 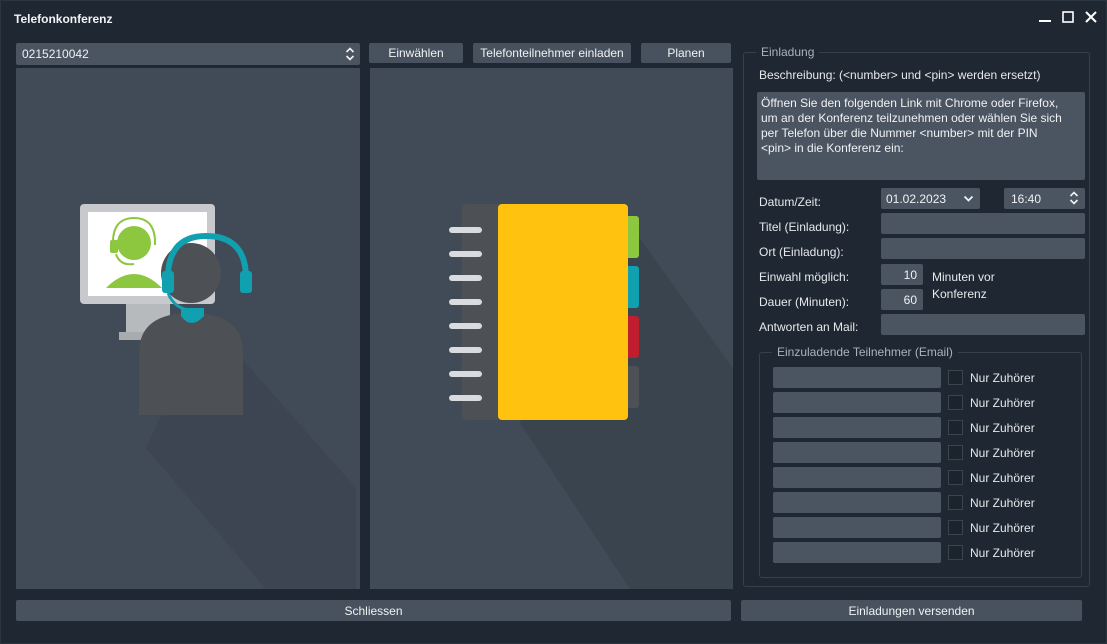 I want to click on plan-button: Planen, so click(x=686, y=53).